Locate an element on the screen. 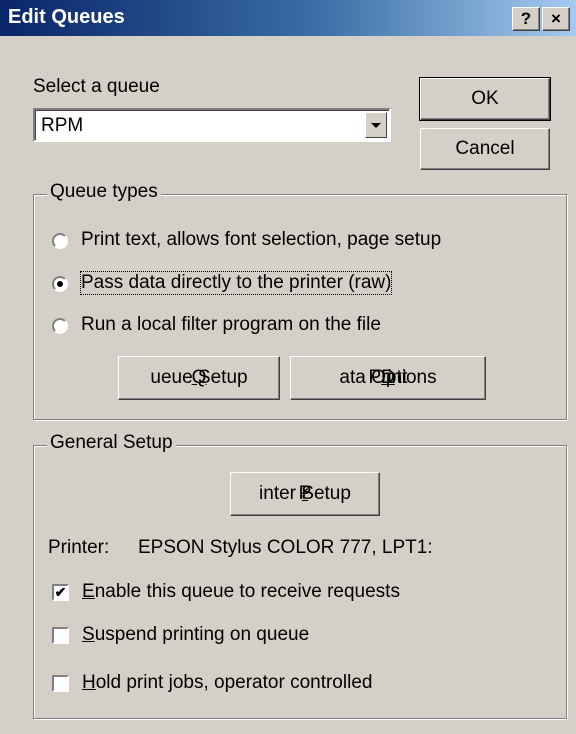 This screenshot has width=576, height=734. window-title: Edit Queues is located at coordinates (66, 17).